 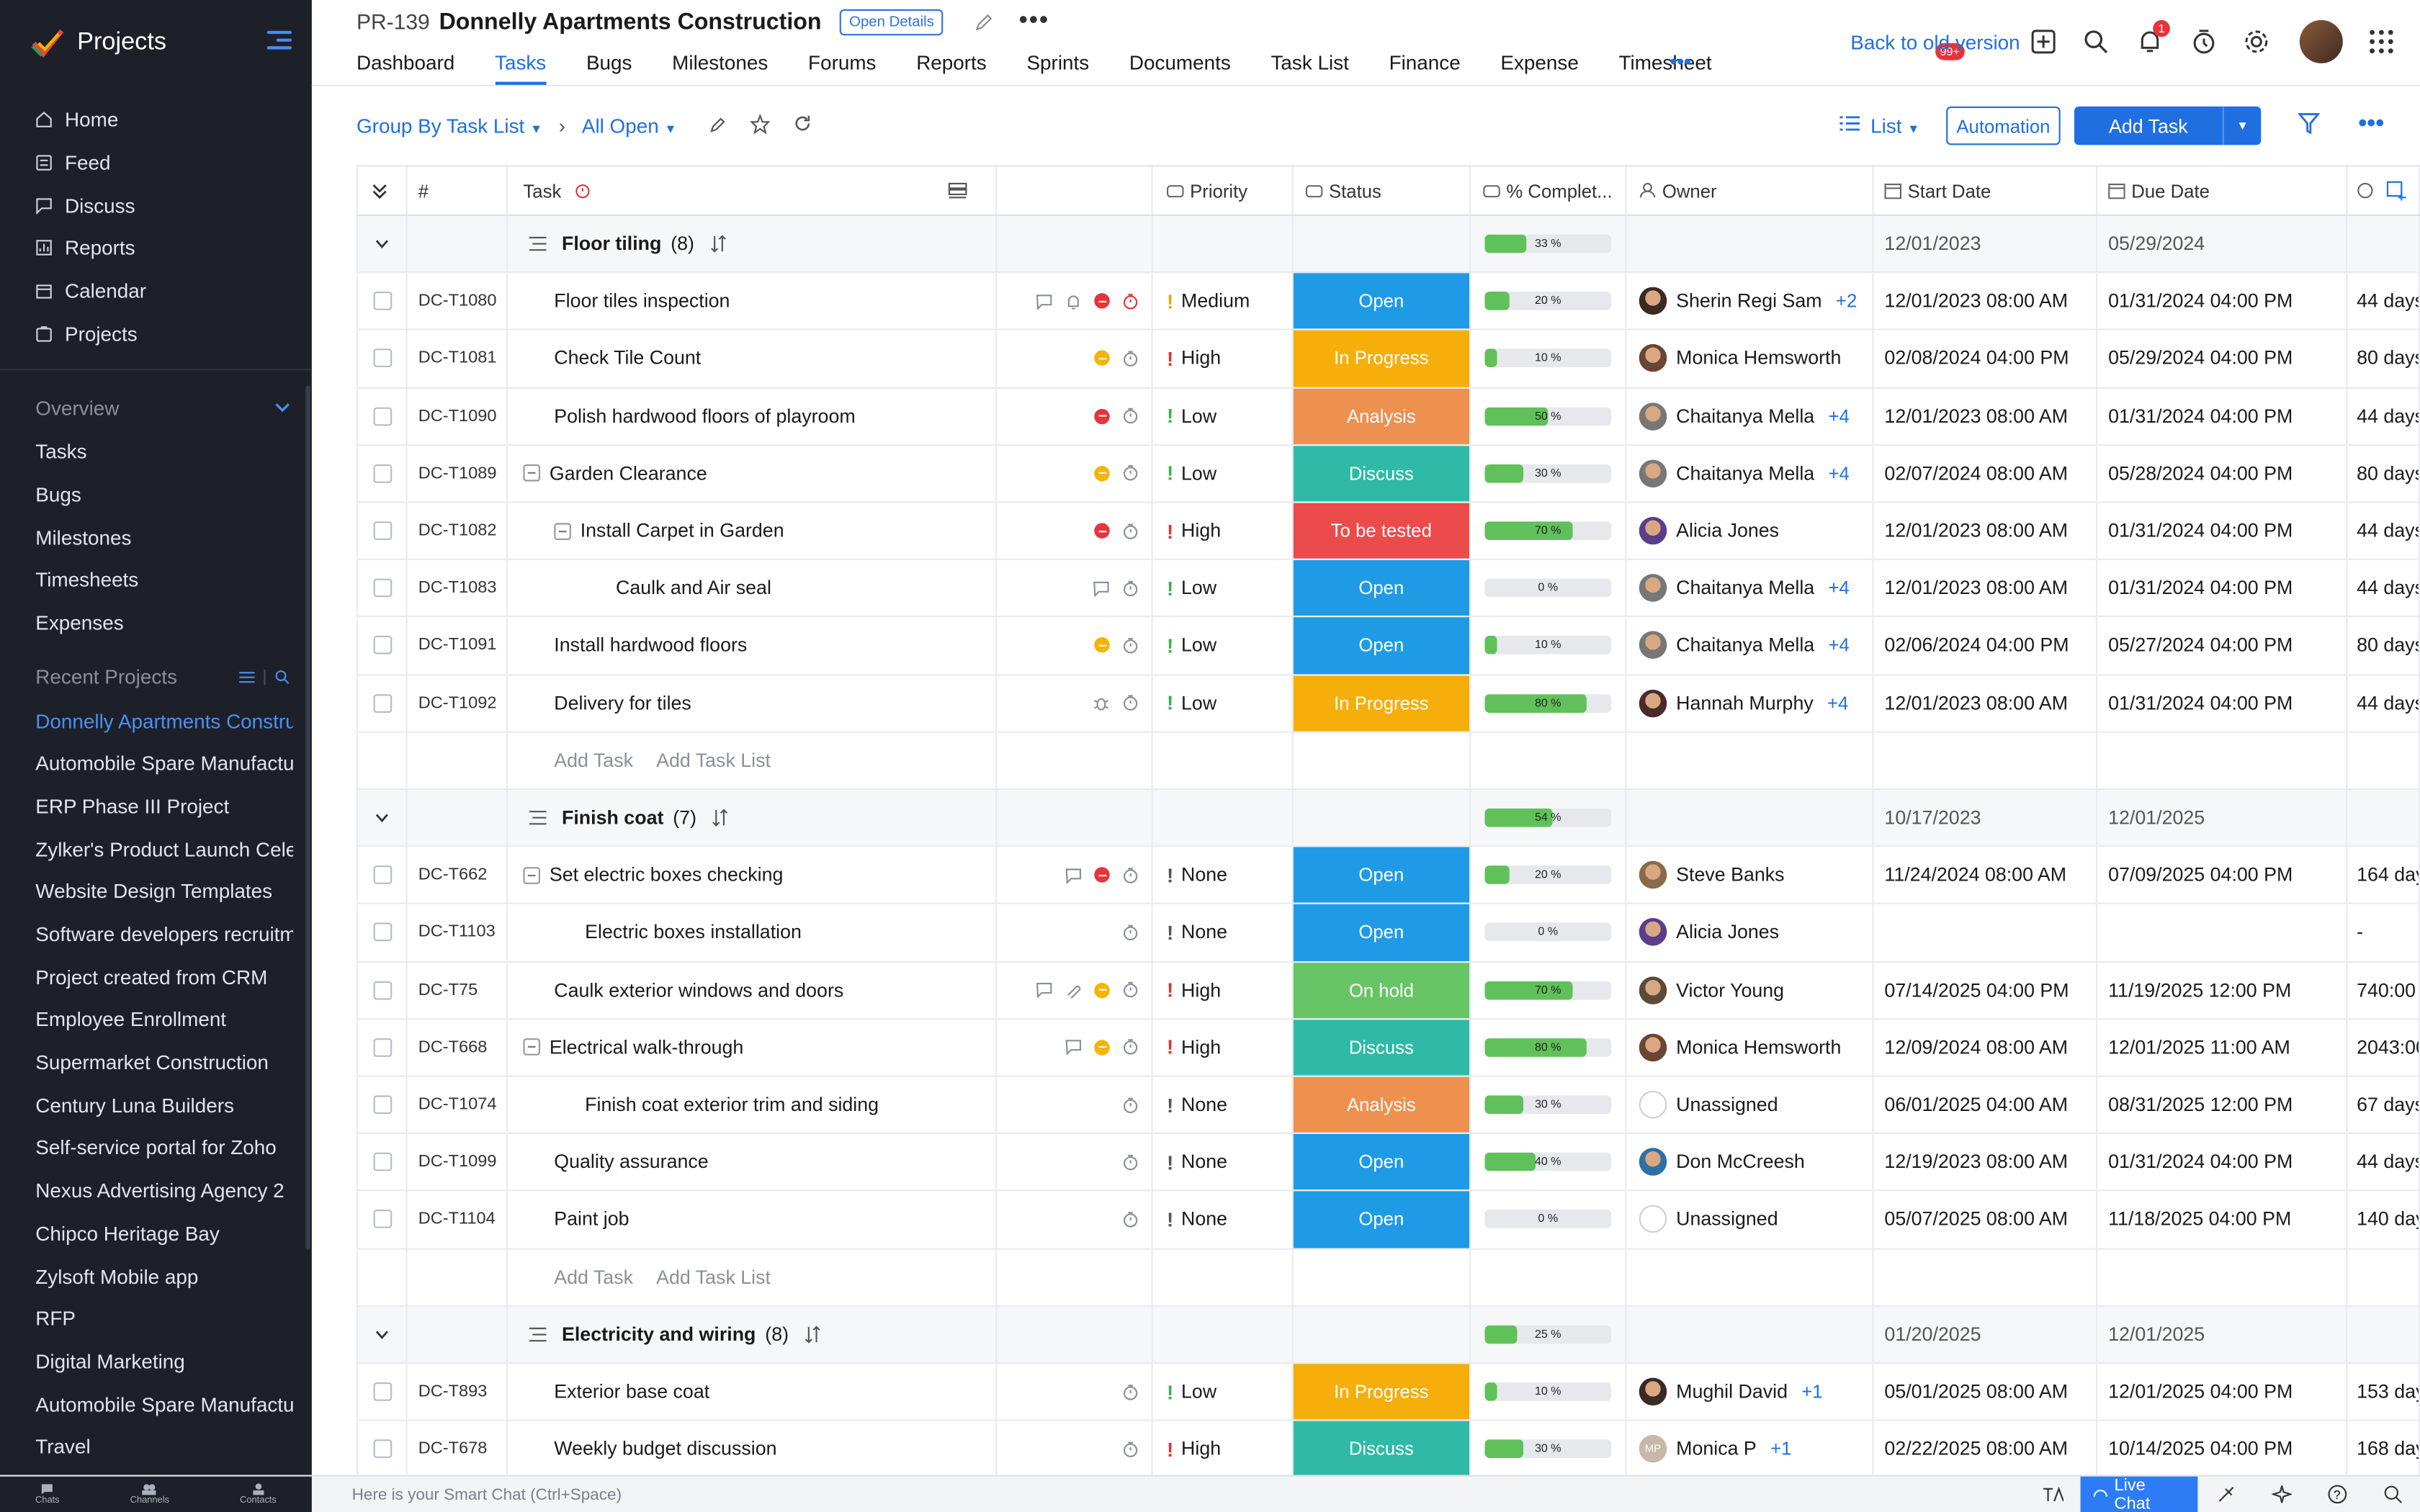 What do you see at coordinates (713, 1277) in the screenshot?
I see `add-task-list-link: Add Task List` at bounding box center [713, 1277].